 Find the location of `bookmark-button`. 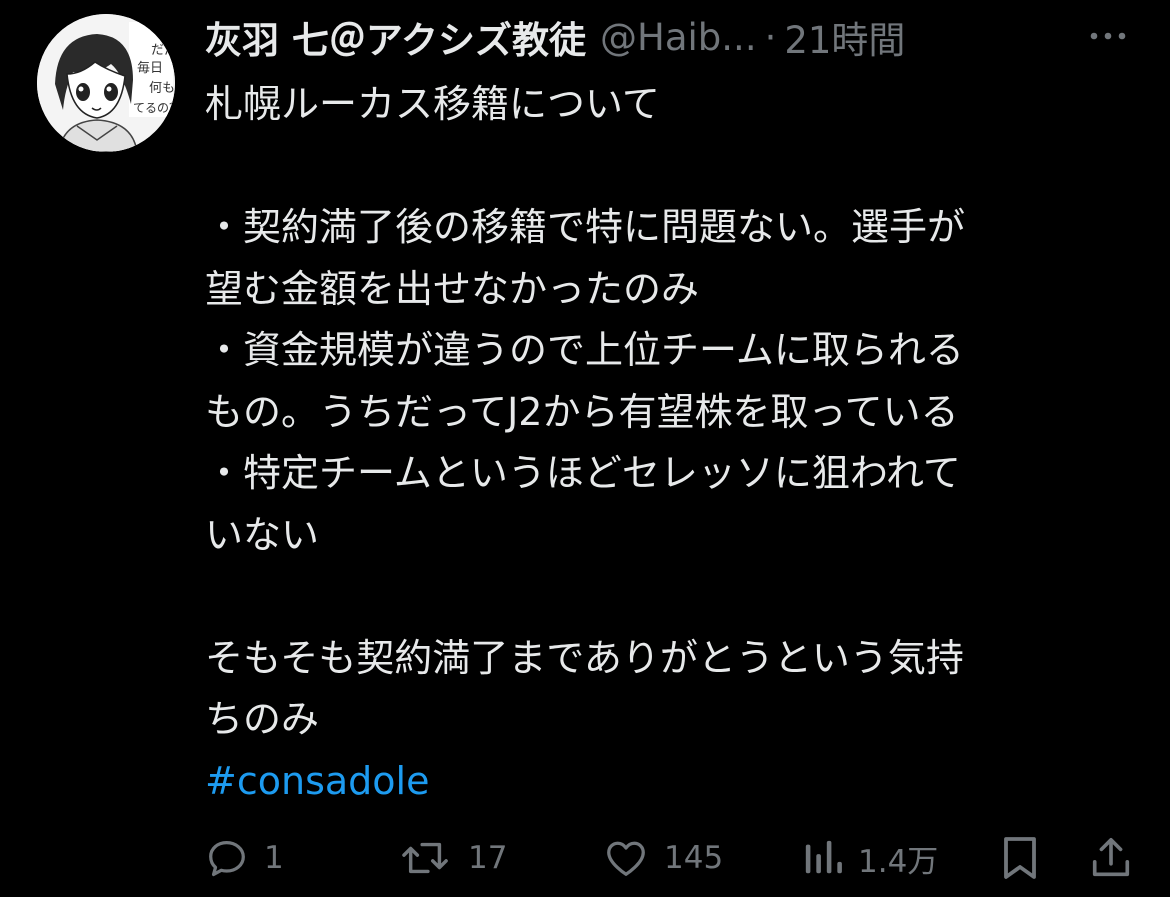

bookmark-button is located at coordinates (1020, 858).